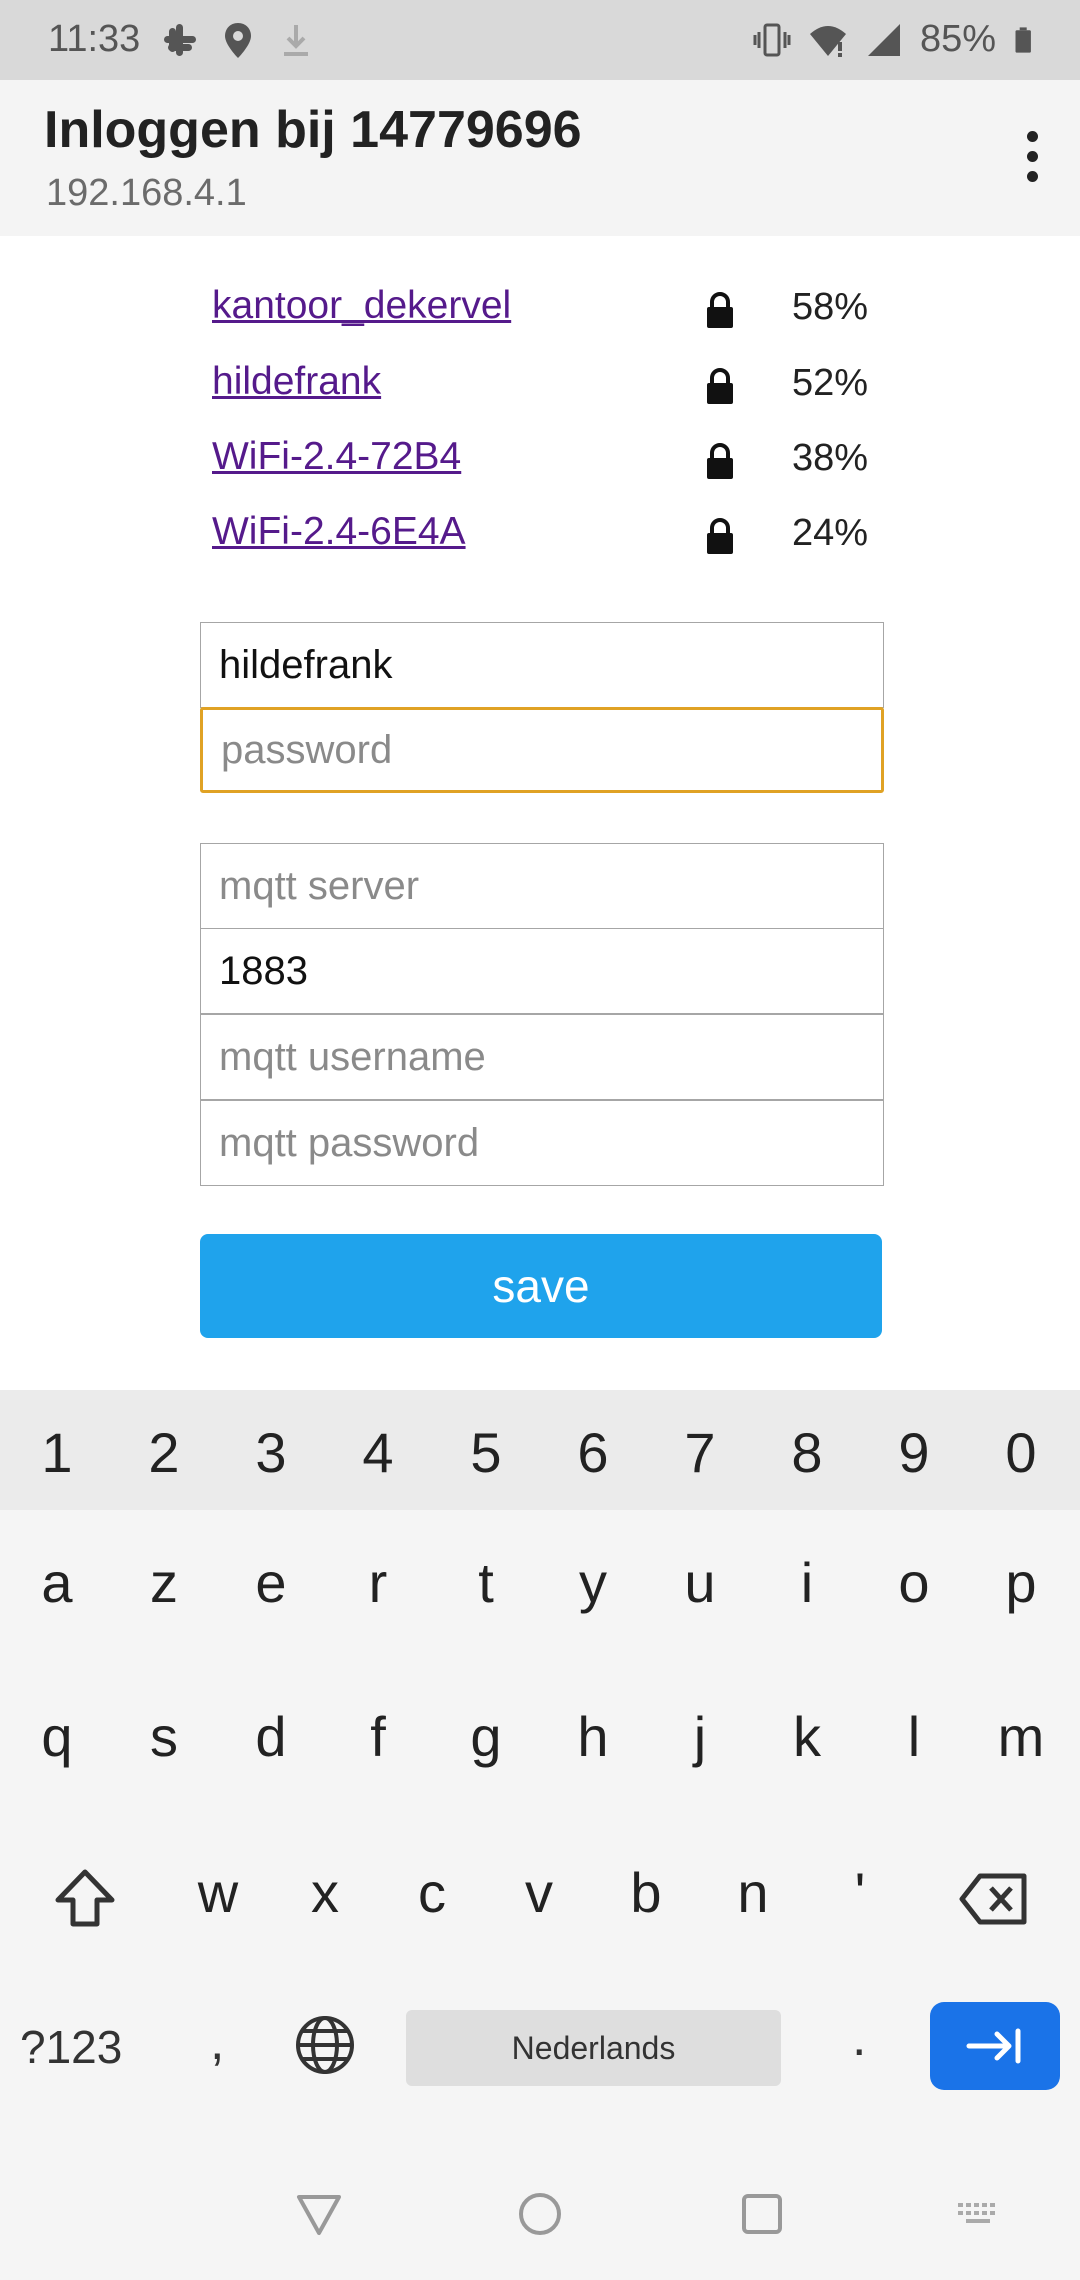  I want to click on navigation-bar, so click(540, 2217).